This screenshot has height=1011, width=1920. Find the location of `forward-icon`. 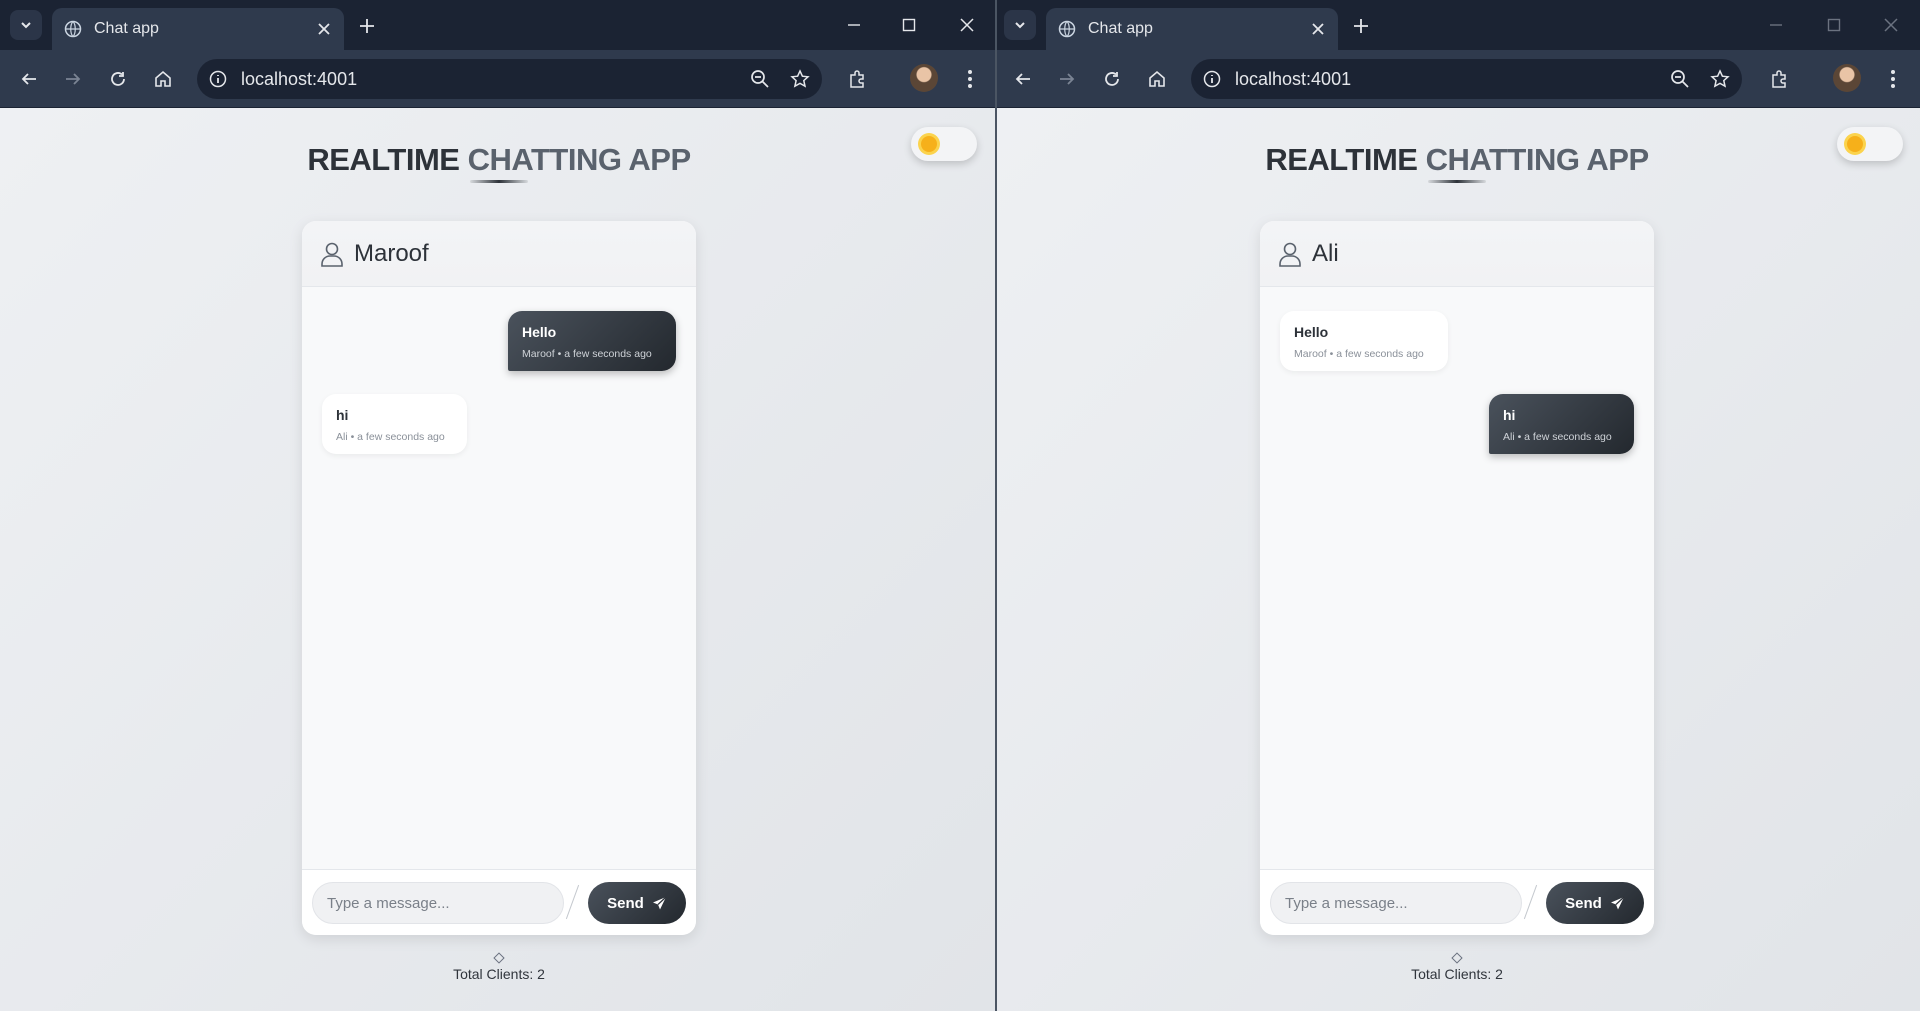

forward-icon is located at coordinates (73, 79).